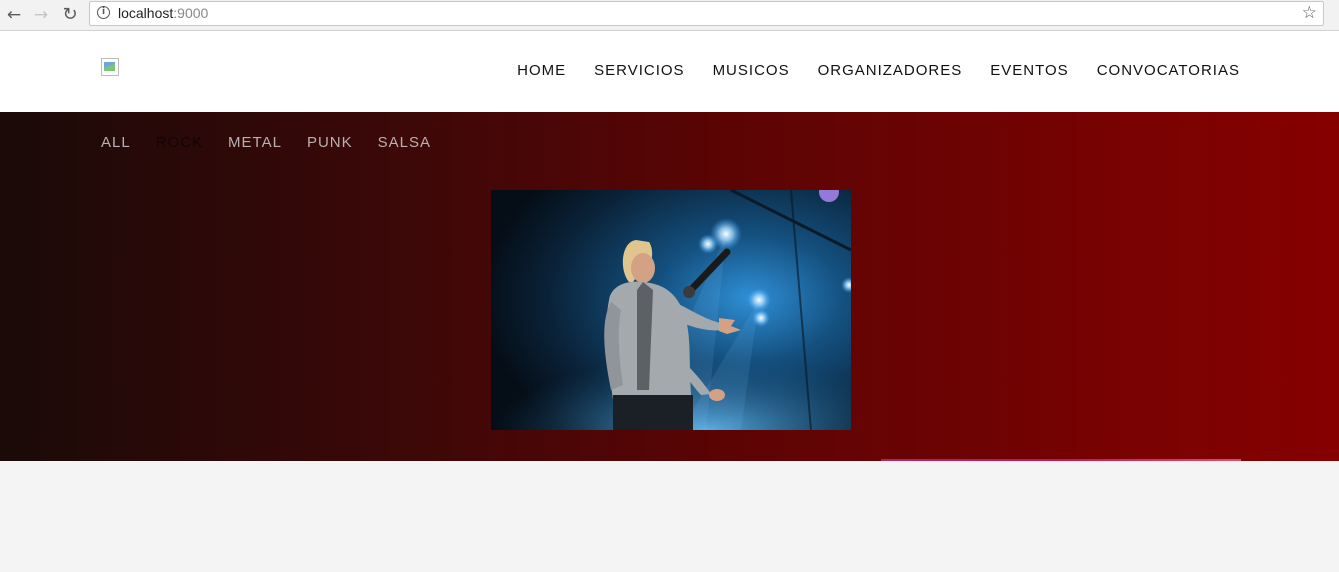  I want to click on nav-servicios: SERVICIOS, so click(639, 70).